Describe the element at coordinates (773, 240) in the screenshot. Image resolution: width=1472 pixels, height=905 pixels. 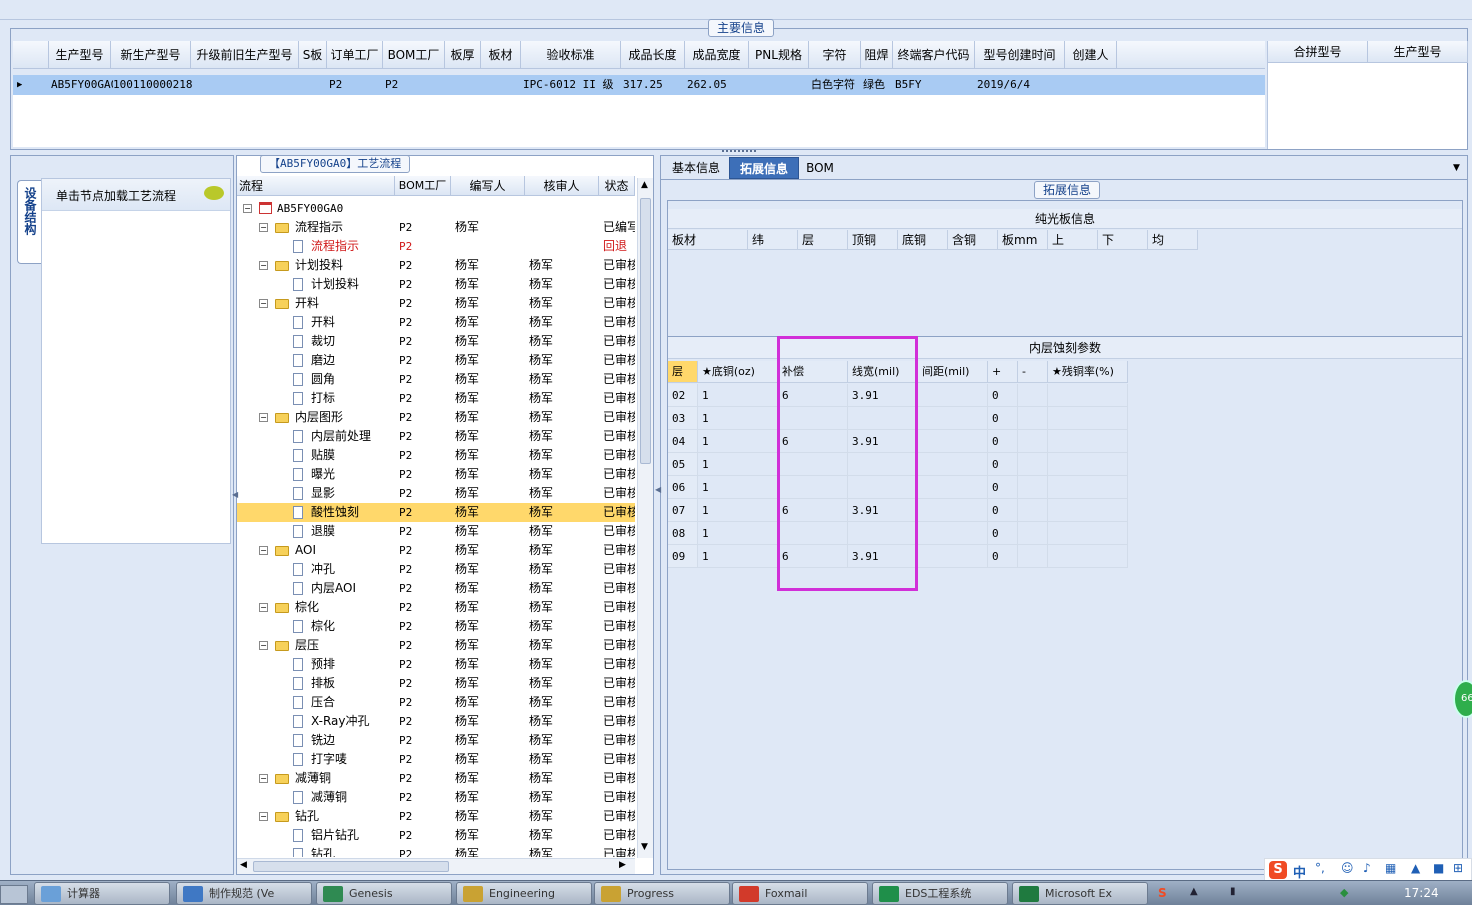
I see `plain-board-col-header: 纬` at that location.